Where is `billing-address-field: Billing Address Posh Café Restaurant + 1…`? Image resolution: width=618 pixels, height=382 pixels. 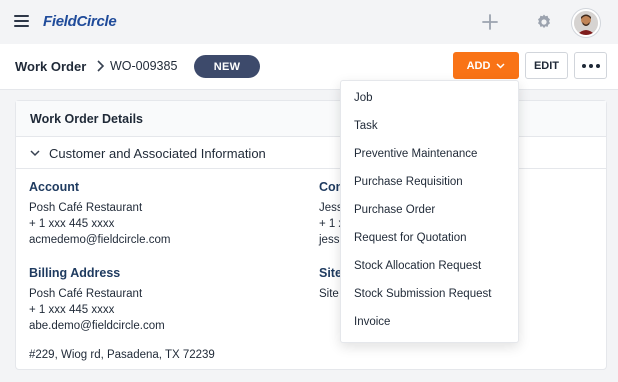
billing-address-field: Billing Address Posh Café Restaurant + 1… is located at coordinates (122, 314).